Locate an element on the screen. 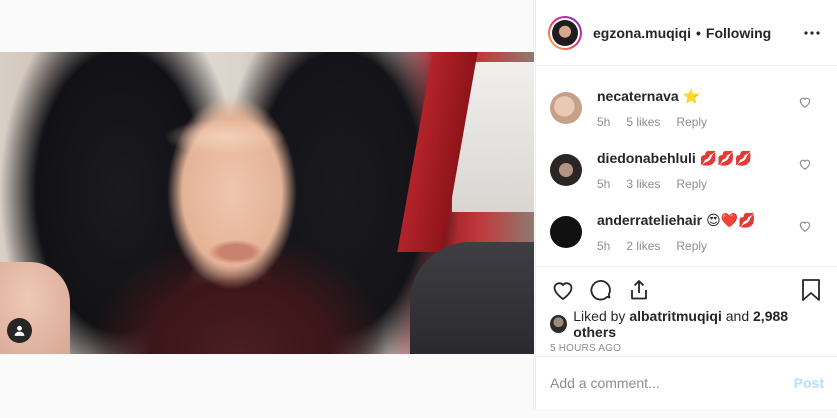 The image size is (837, 418). commenter-username: necaternava is located at coordinates (638, 96).